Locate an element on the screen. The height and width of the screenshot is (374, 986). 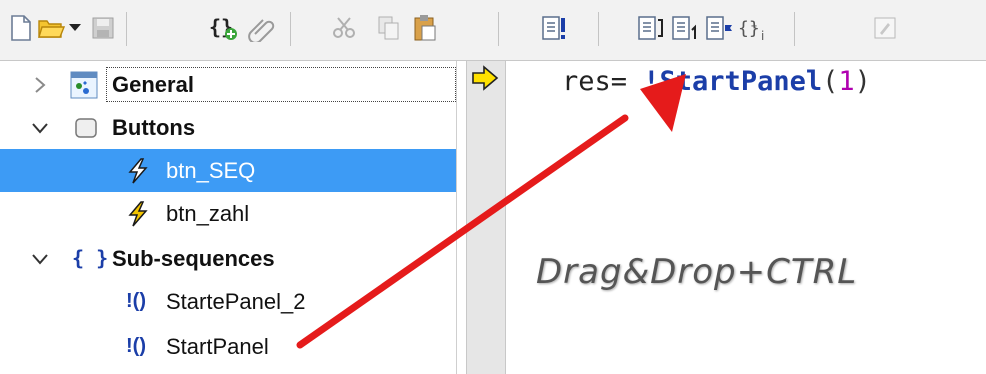
tree-item-label: StartePanel_2 is located at coordinates (236, 301).